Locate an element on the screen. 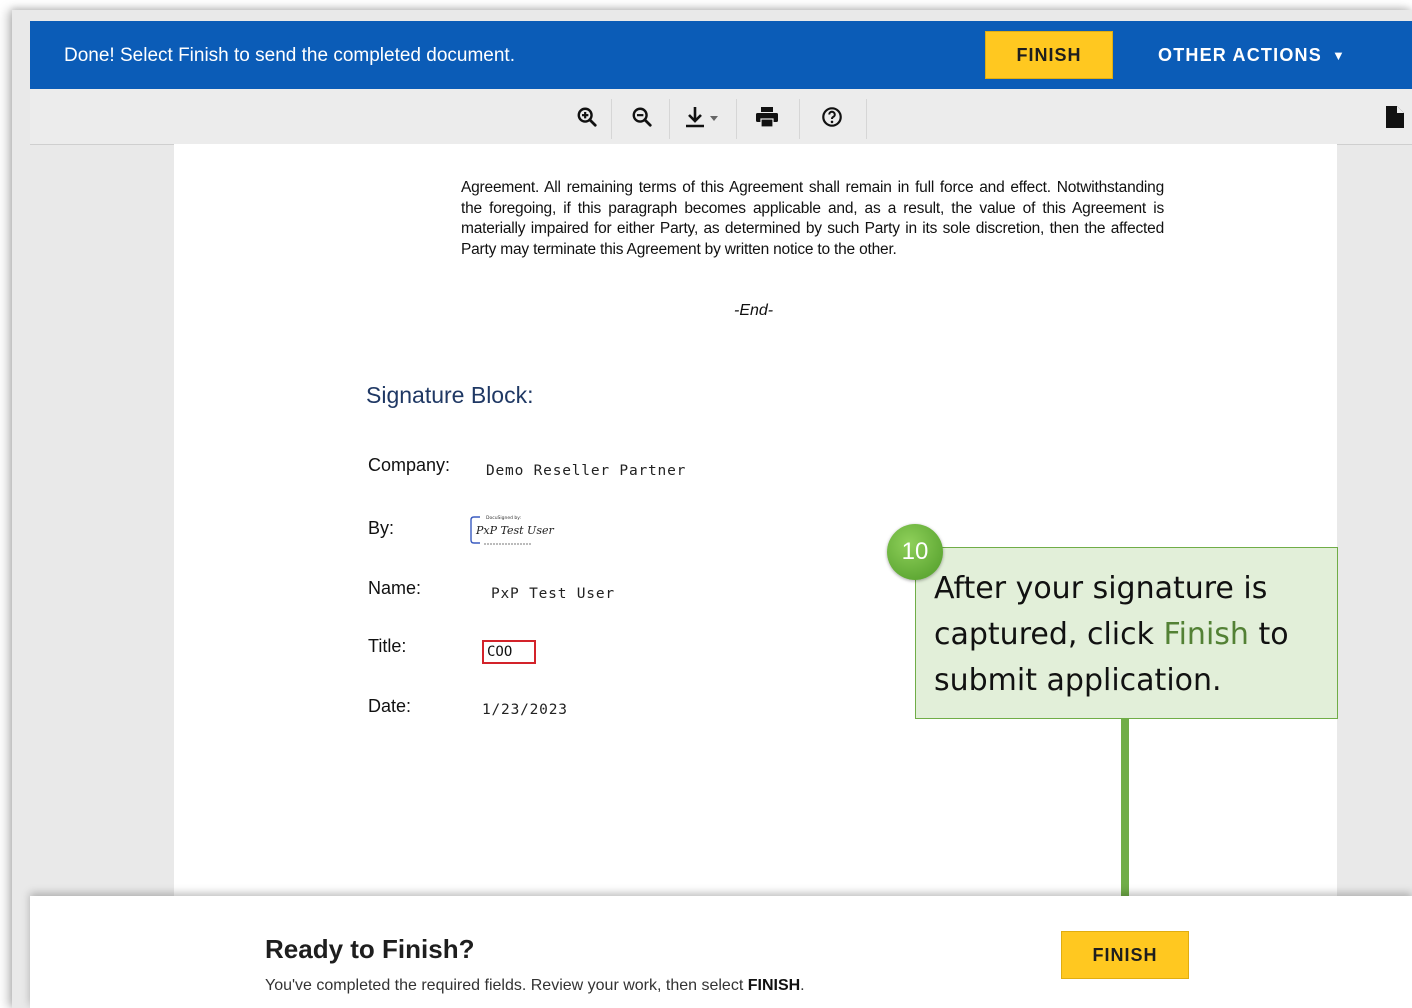  document-icon is located at coordinates (1395, 117).